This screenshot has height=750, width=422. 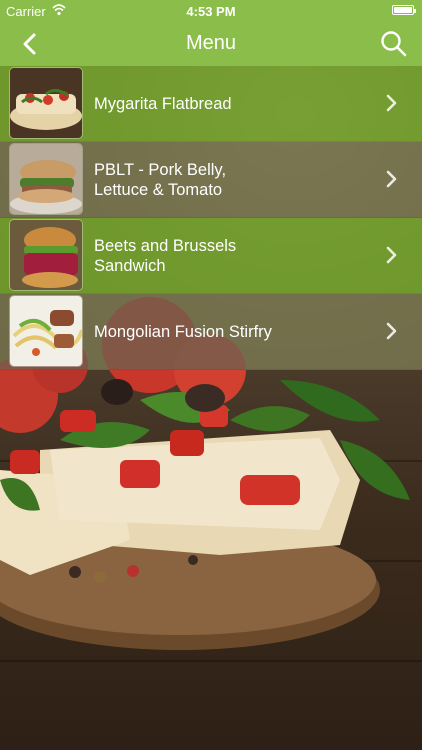 I want to click on page-title: Menu, so click(x=211, y=43).